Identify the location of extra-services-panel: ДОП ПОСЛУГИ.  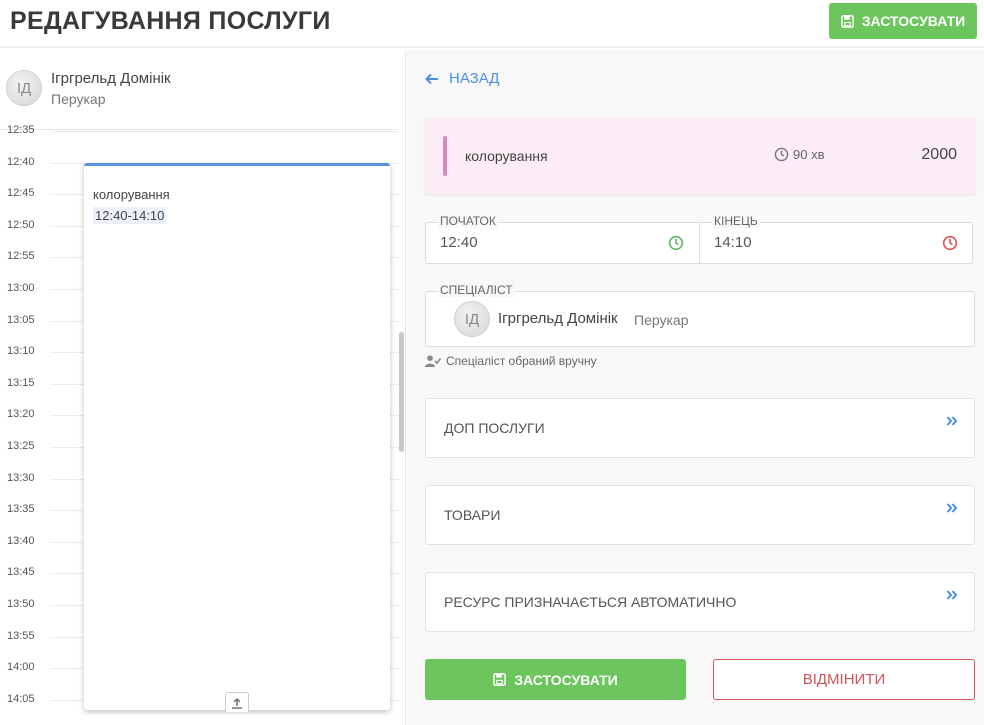
(700, 428).